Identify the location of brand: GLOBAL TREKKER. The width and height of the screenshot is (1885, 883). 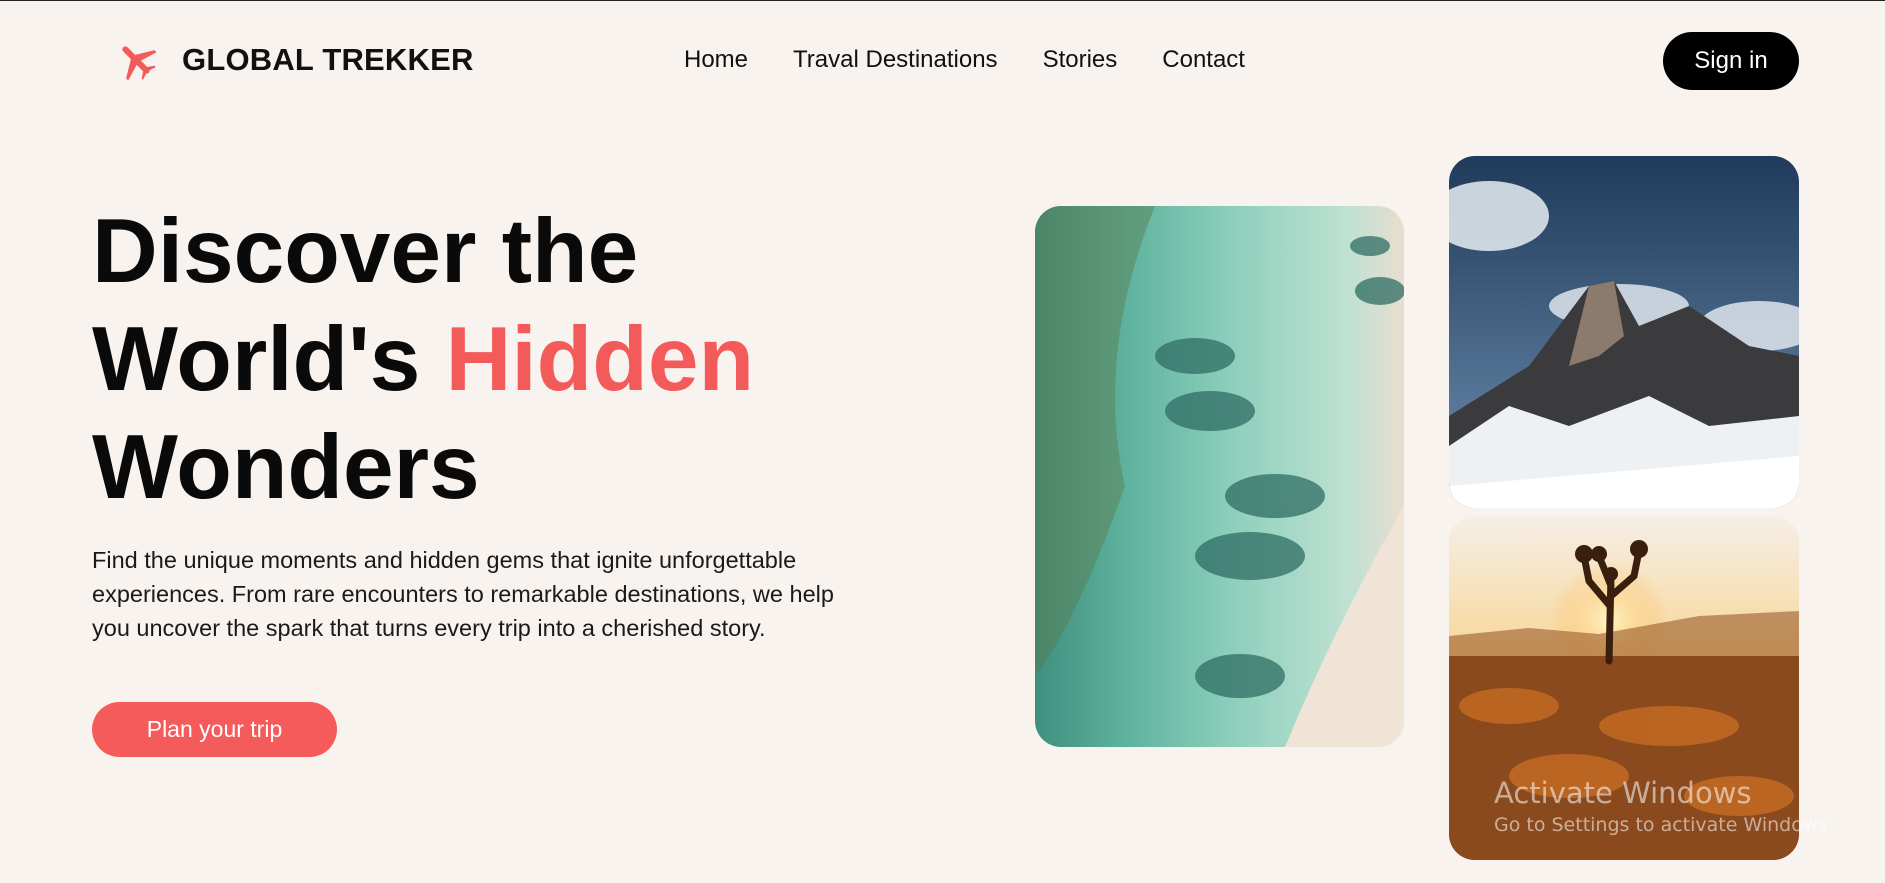
(294, 60).